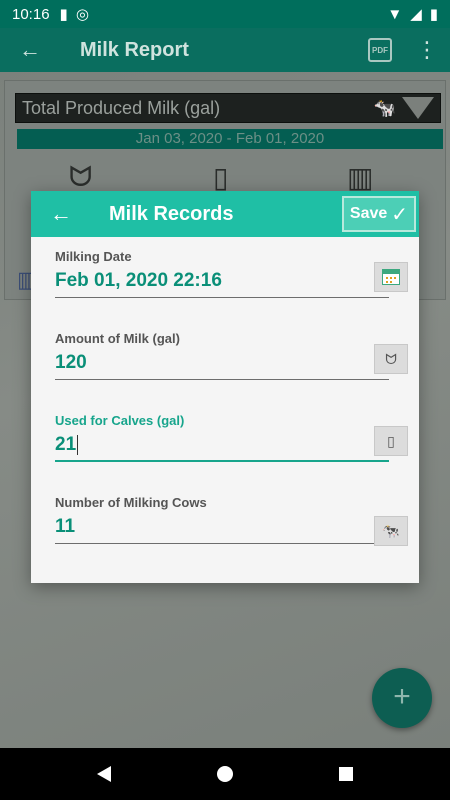  Describe the element at coordinates (228, 108) in the screenshot. I see `report-type-selector: Total Produced Milk (gal) 🐄` at that location.